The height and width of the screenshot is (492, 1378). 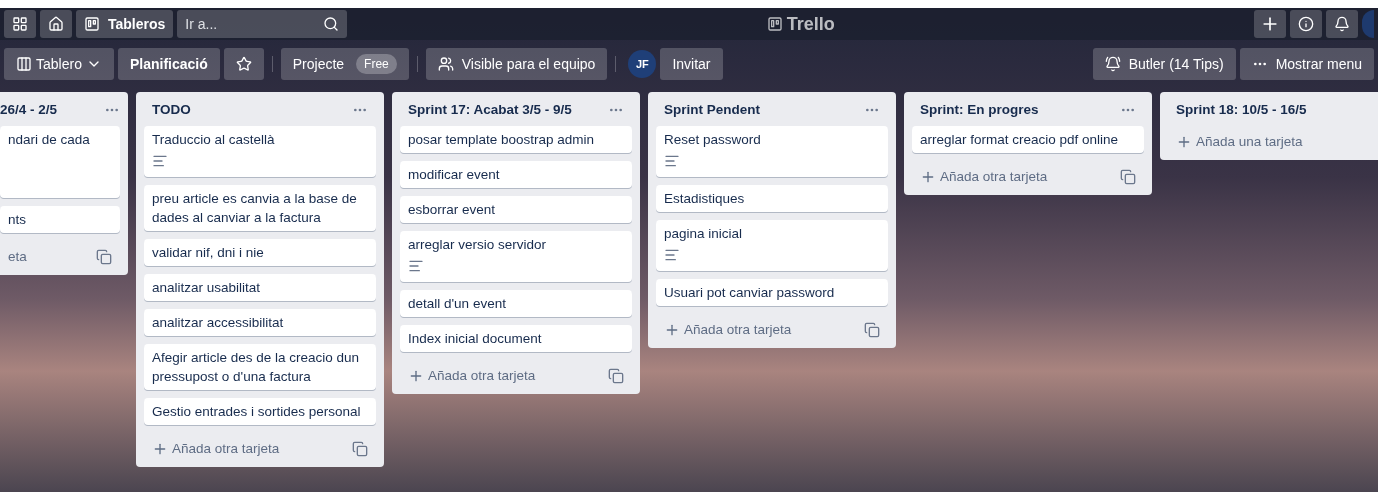 What do you see at coordinates (516, 209) in the screenshot?
I see `task-card: esborrar event` at bounding box center [516, 209].